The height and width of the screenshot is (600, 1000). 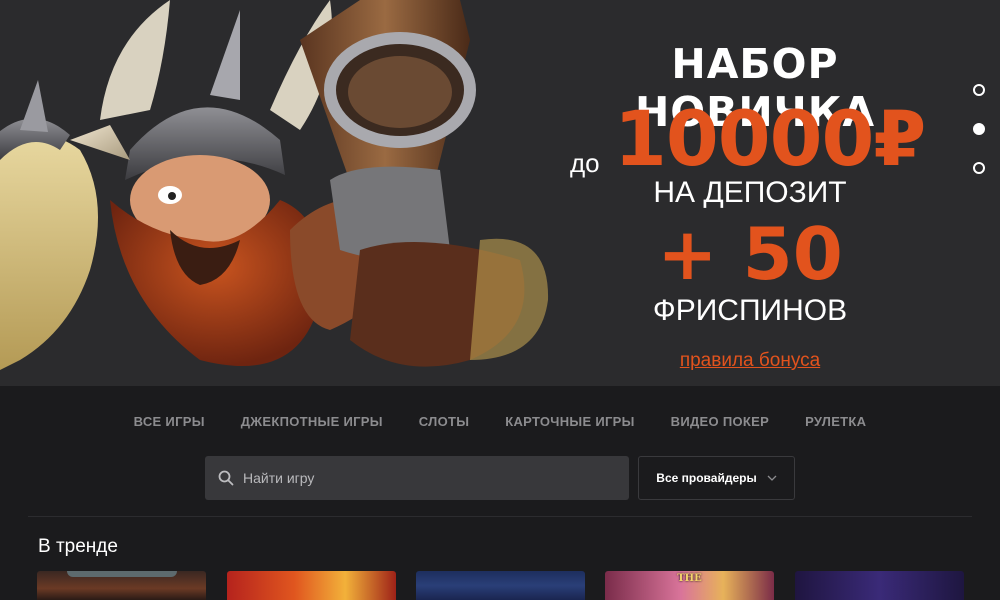 I want to click on promo-deposit-label: НА ДЕПОЗИТ, so click(x=750, y=192).